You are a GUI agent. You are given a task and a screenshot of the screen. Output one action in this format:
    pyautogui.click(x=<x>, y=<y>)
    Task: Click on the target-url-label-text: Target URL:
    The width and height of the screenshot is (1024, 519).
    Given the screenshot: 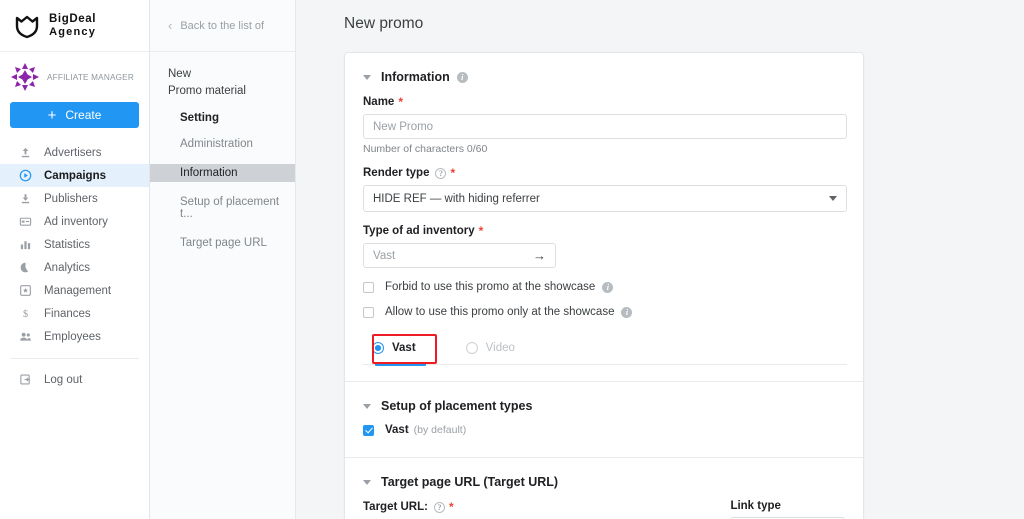 What is the action you would take?
    pyautogui.click(x=395, y=507)
    